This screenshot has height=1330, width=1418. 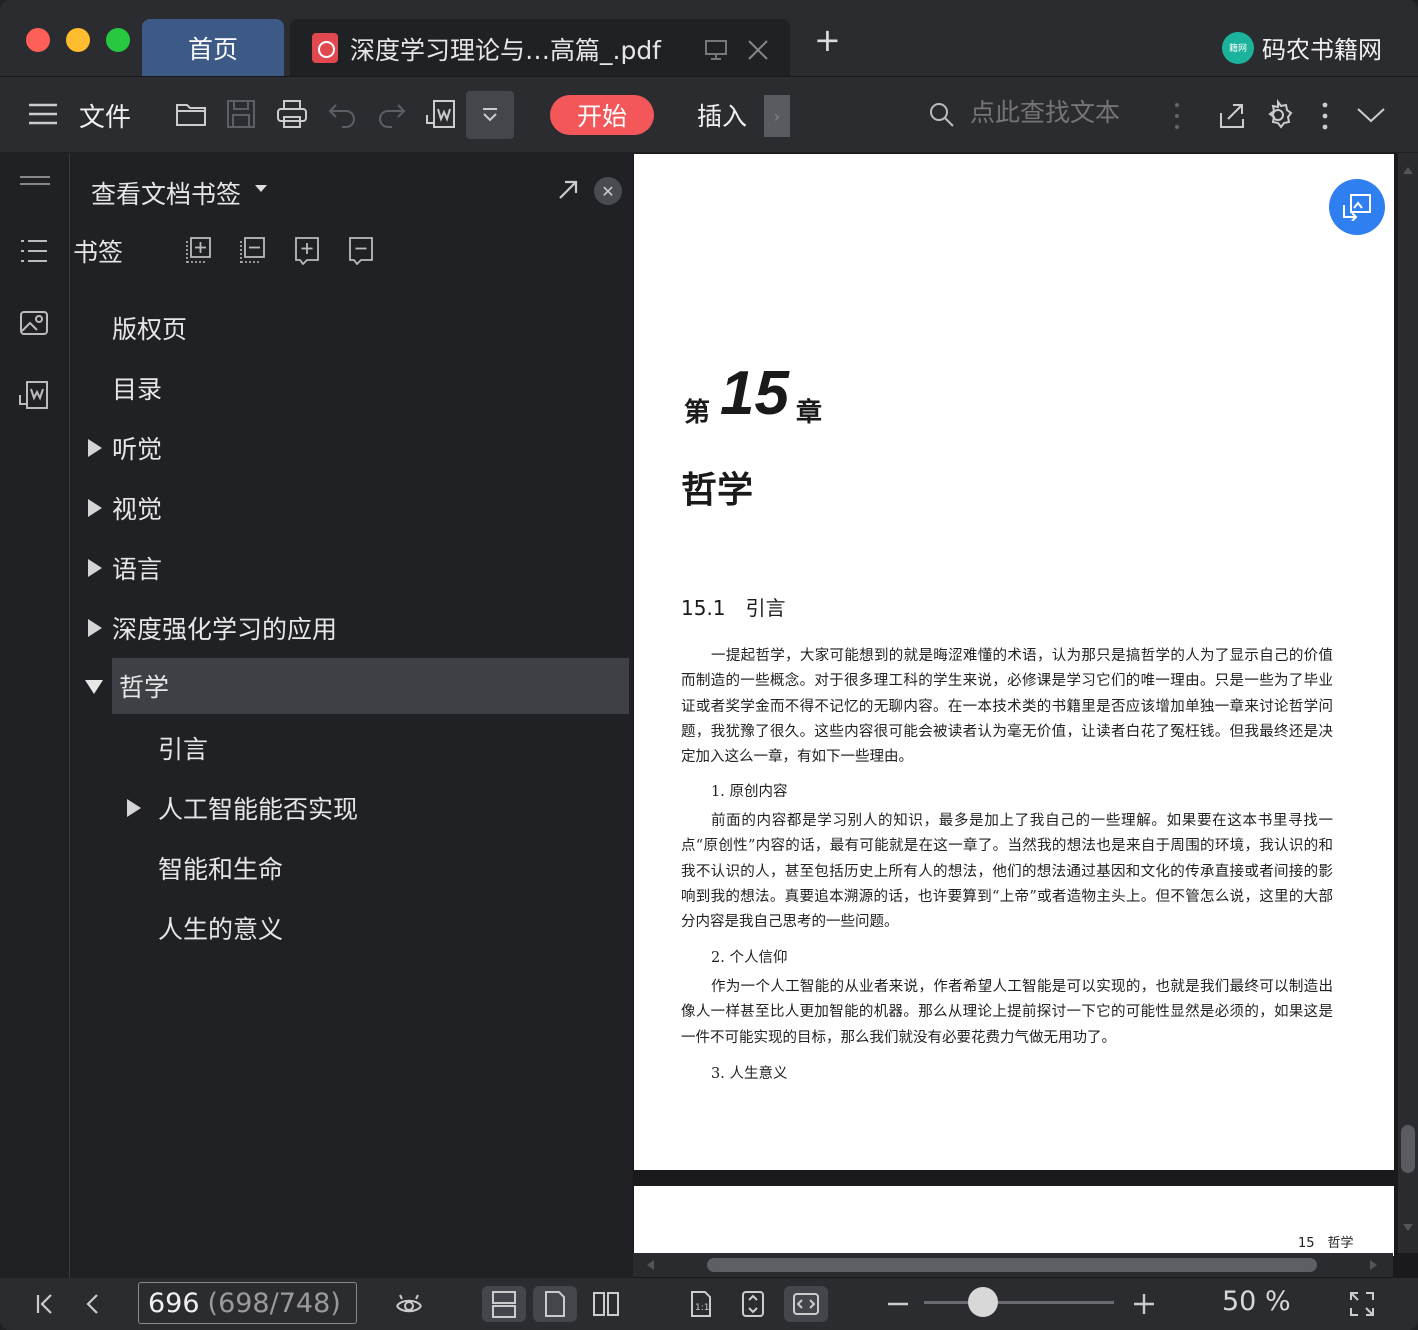 What do you see at coordinates (191, 114) in the screenshot?
I see `open-folder-icon` at bounding box center [191, 114].